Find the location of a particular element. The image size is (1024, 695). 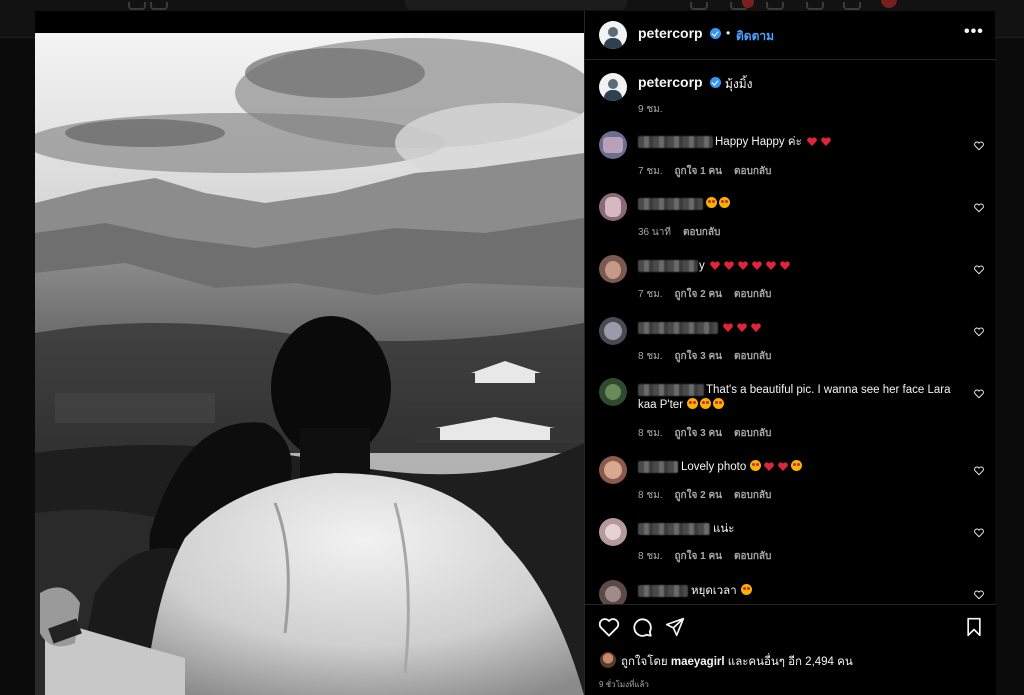

share-icon is located at coordinates (675, 627).